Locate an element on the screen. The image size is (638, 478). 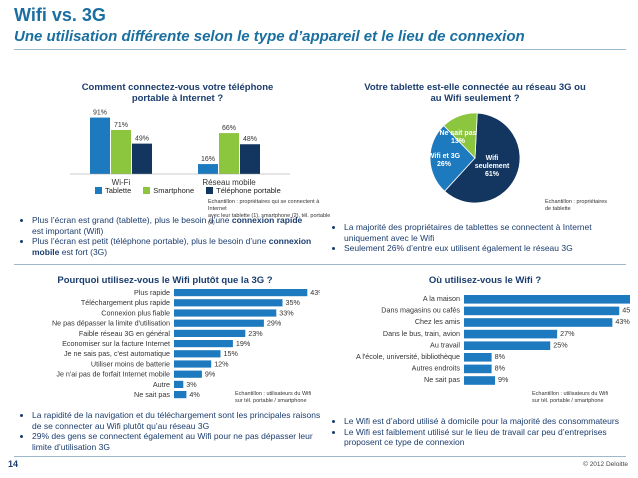
chart4-title: Où utilisez-vous le Wifi ? is located at coordinates (485, 280).